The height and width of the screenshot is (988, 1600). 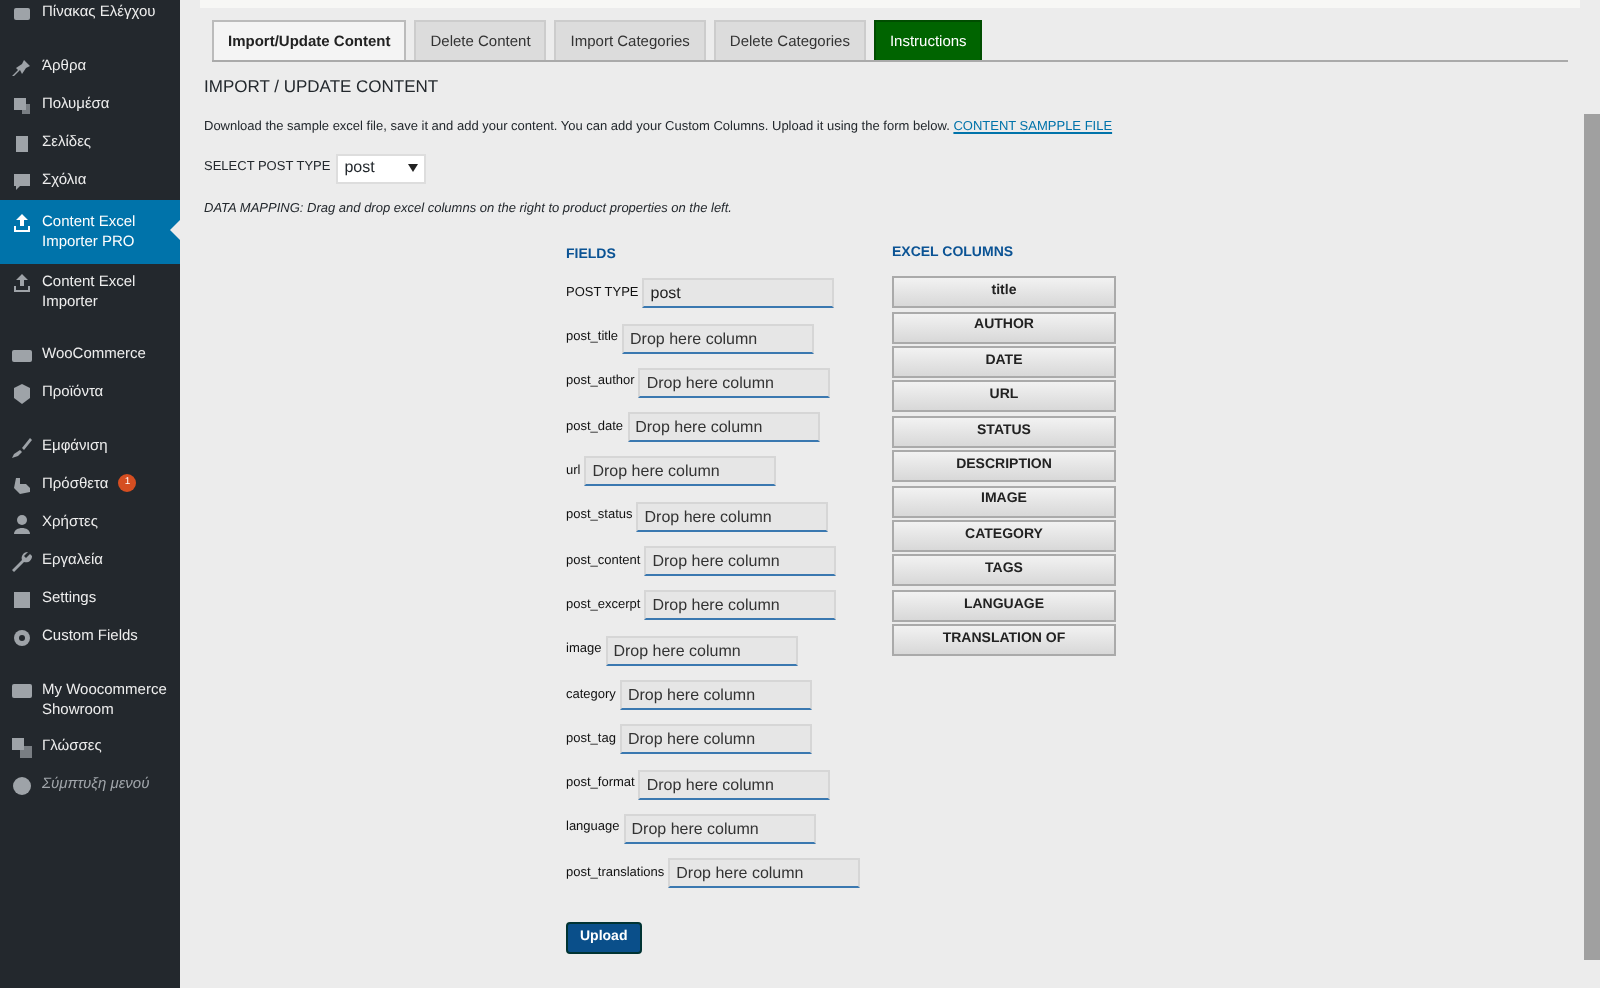 What do you see at coordinates (22, 562) in the screenshot?
I see `wrench-icon` at bounding box center [22, 562].